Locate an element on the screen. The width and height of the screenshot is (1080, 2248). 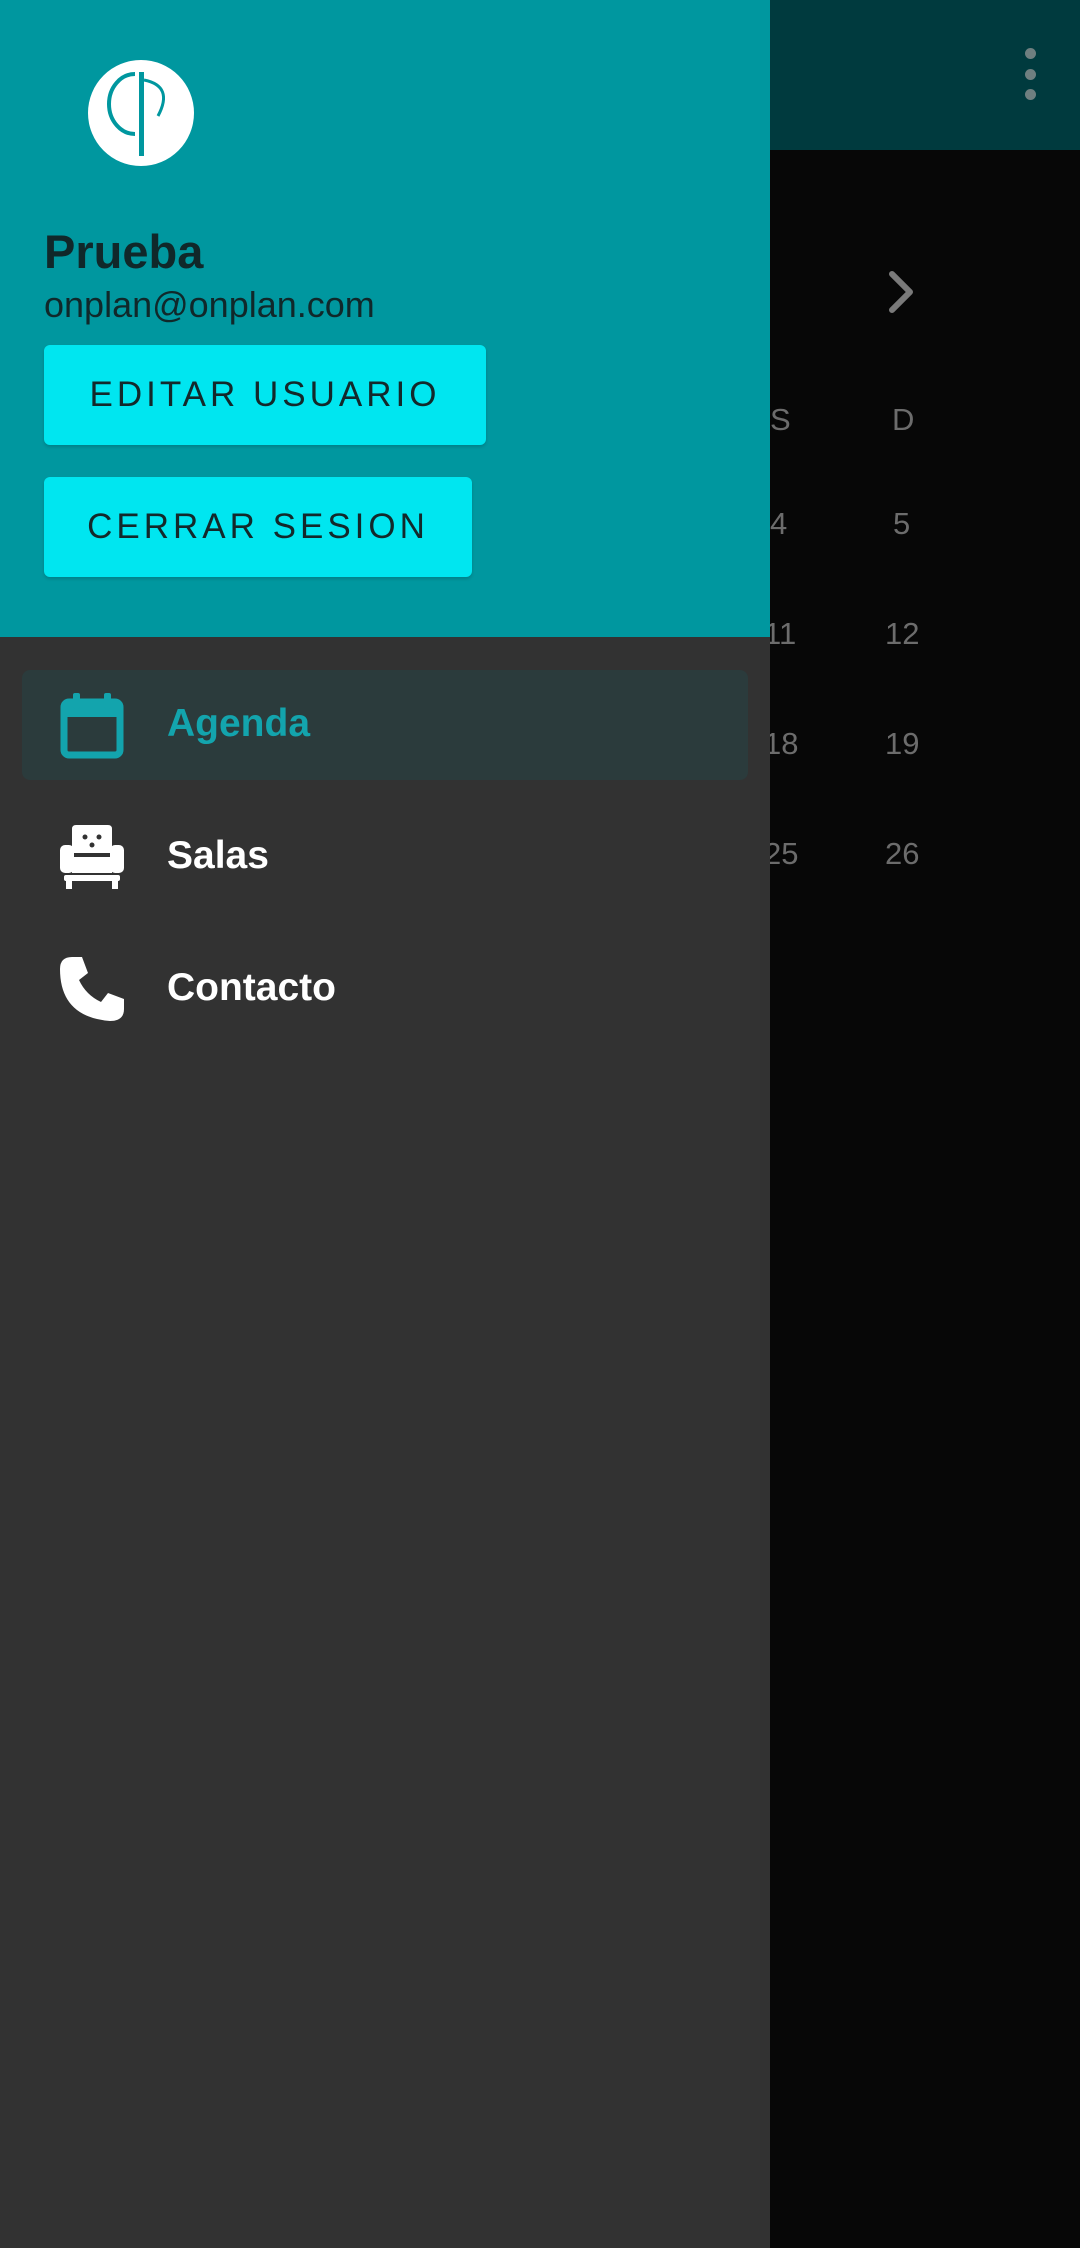
calendar-day: 19 is located at coordinates (902, 744).